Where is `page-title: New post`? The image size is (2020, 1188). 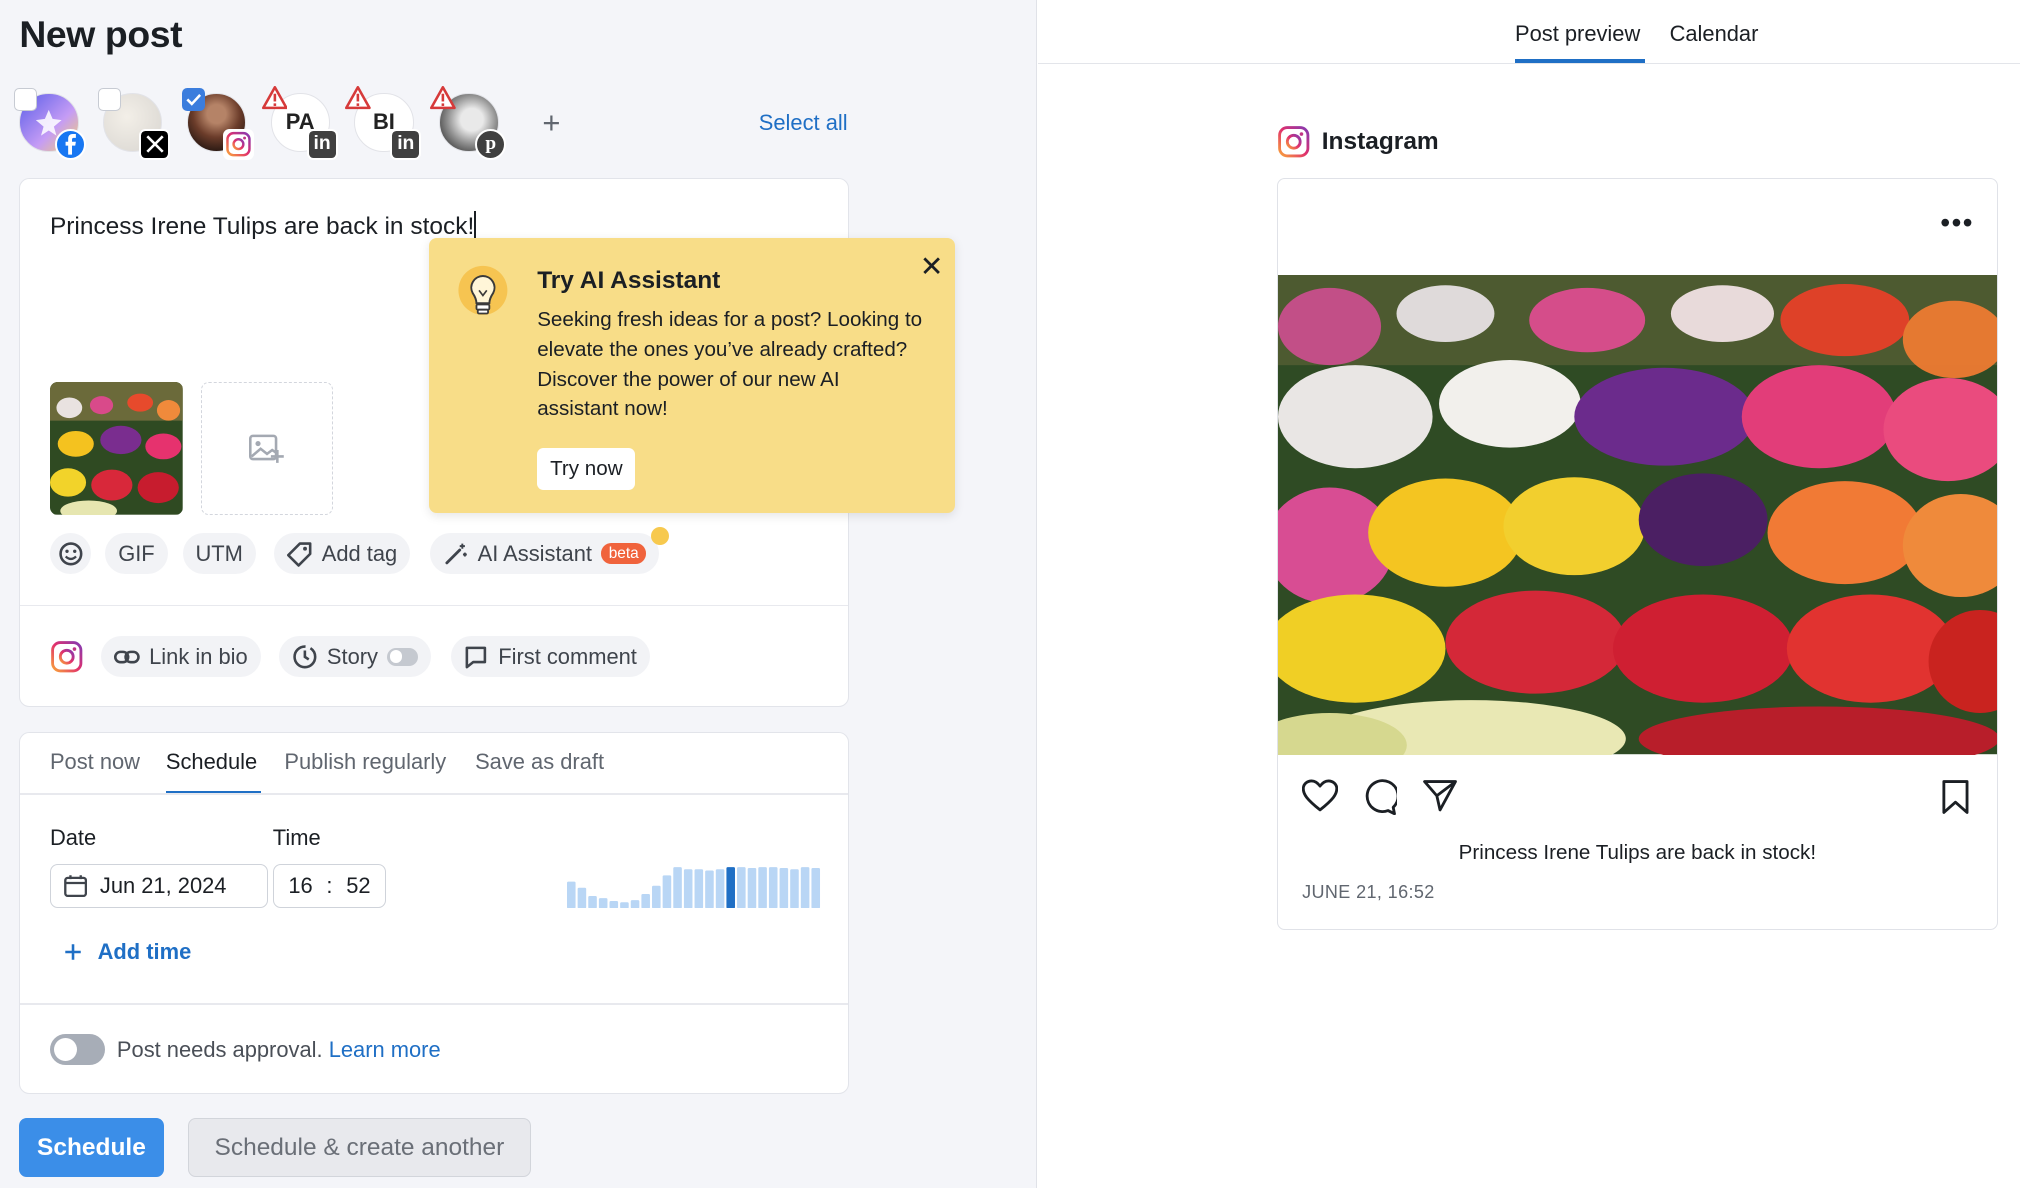 page-title: New post is located at coordinates (101, 33).